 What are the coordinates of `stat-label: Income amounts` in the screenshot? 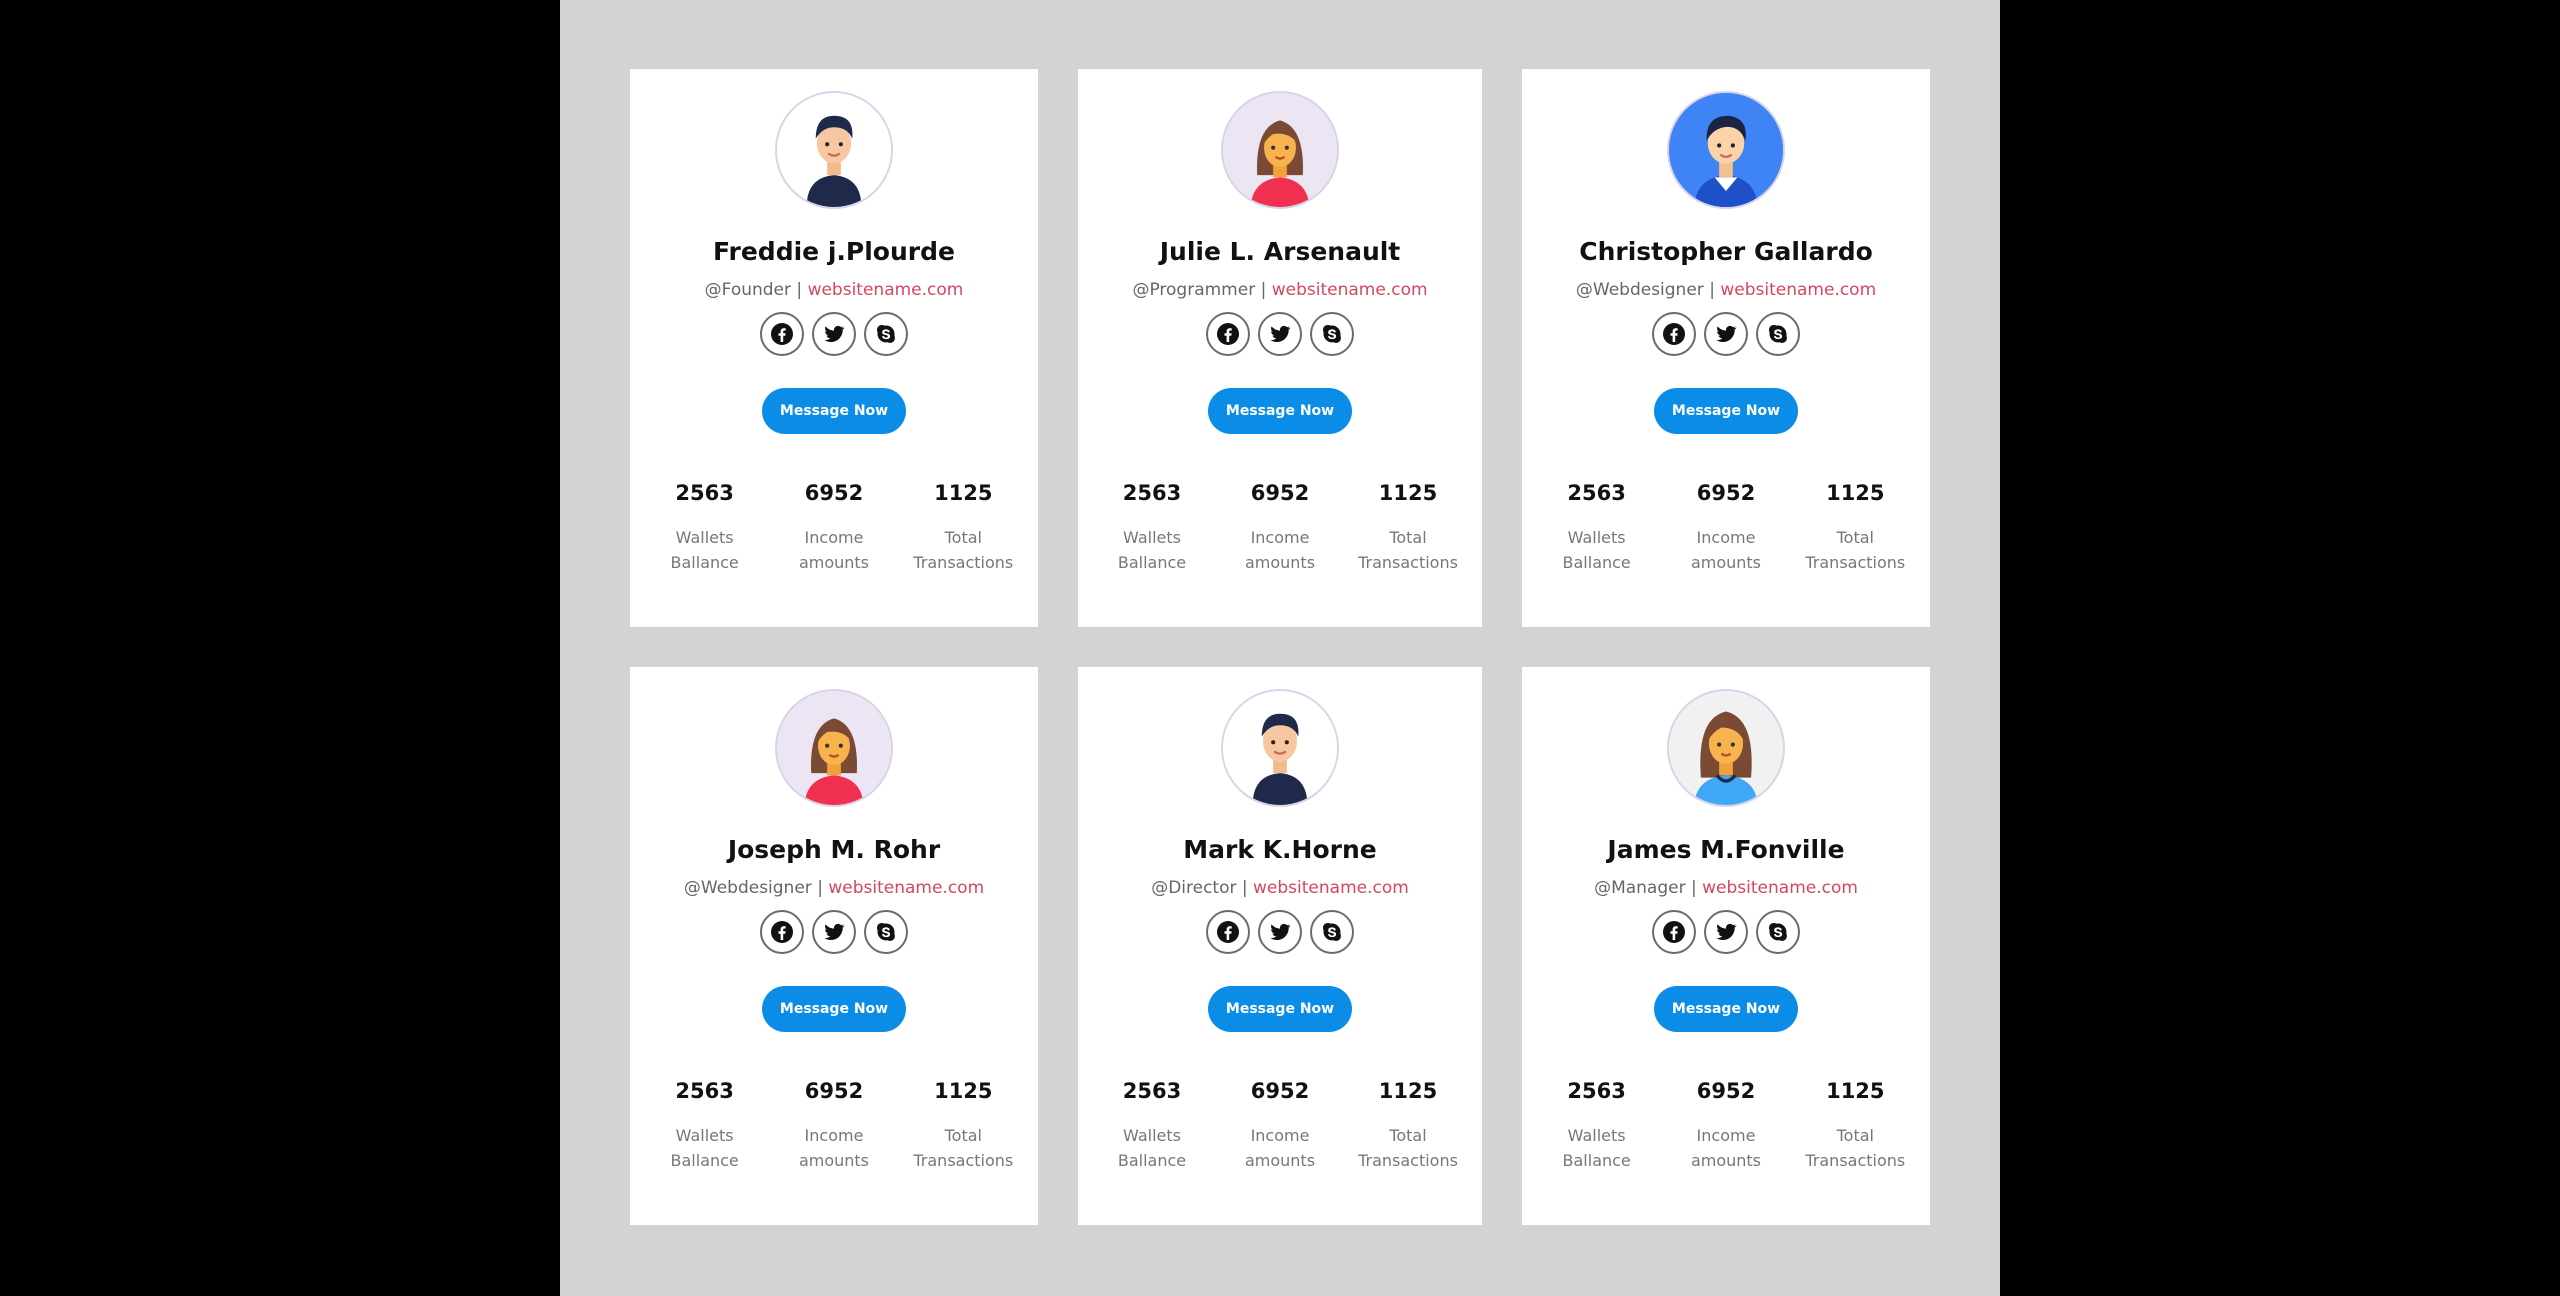 It's located at (1726, 1148).